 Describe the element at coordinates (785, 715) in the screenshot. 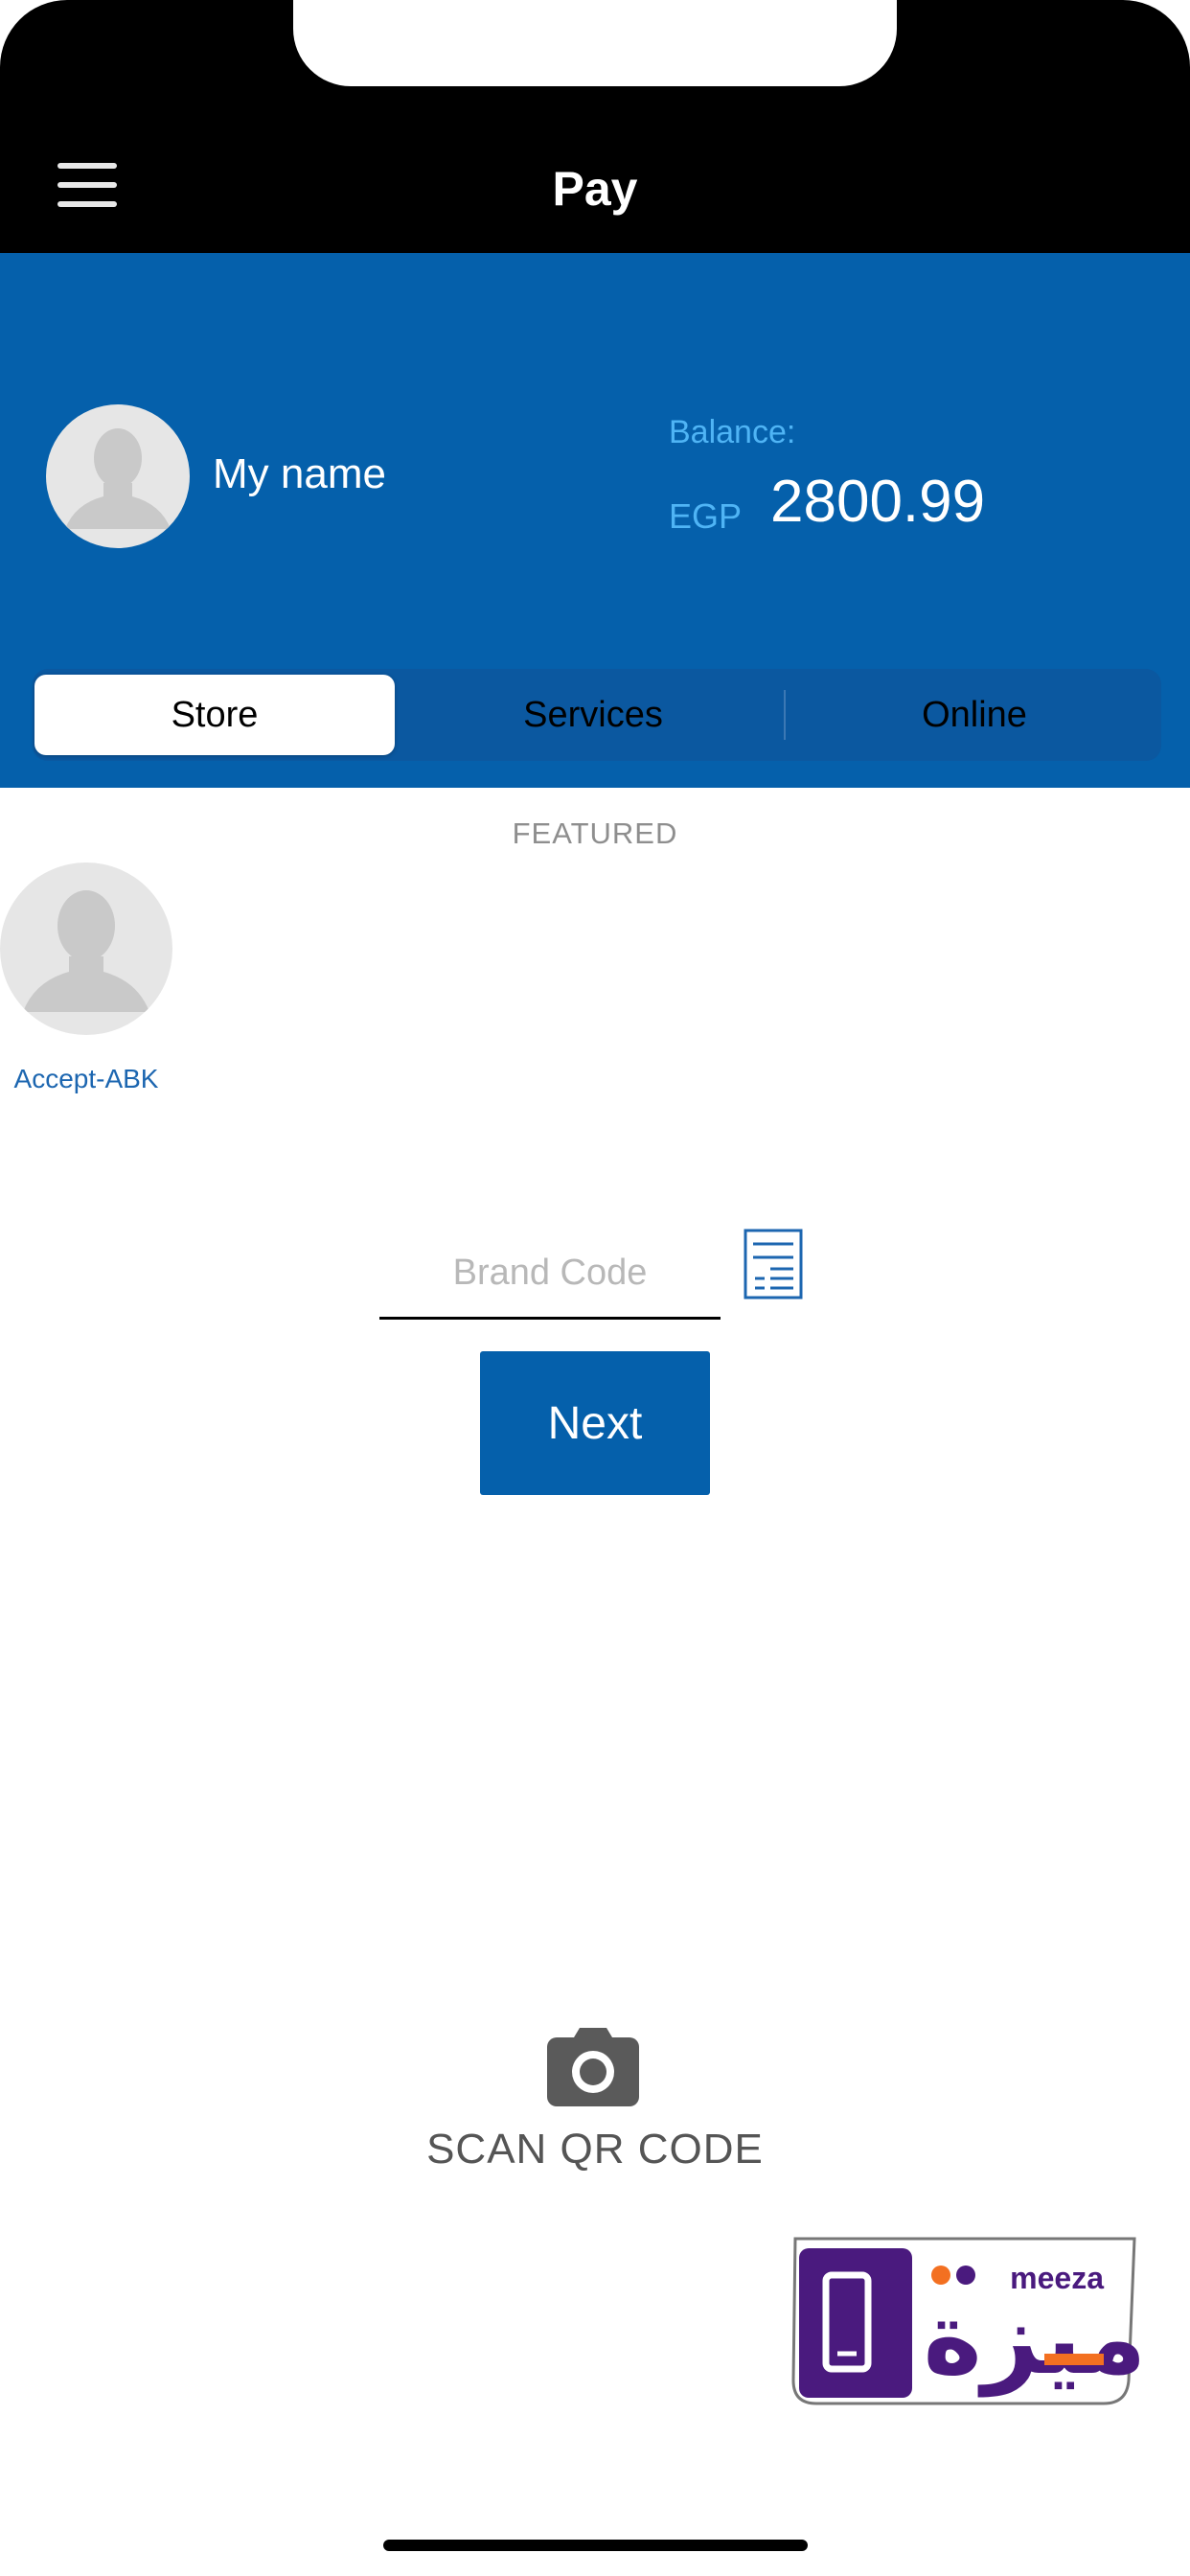

I see `tab-divider` at that location.